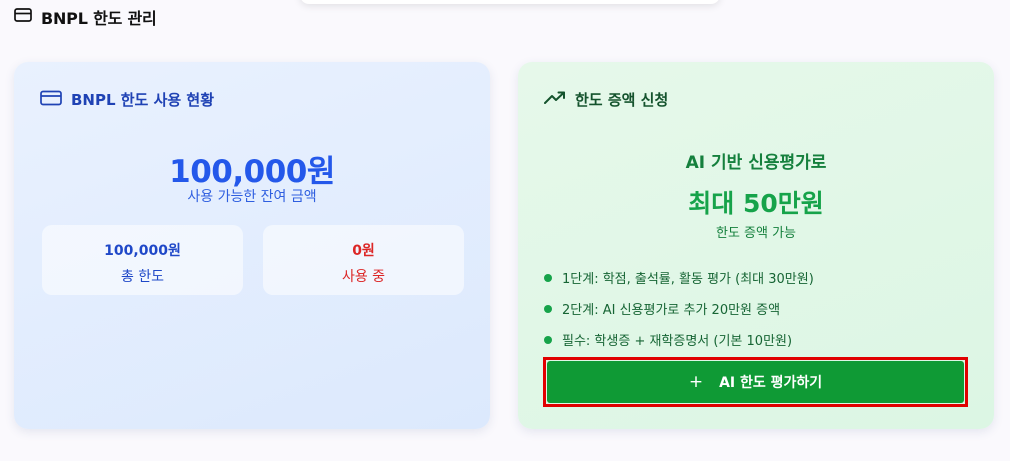  What do you see at coordinates (142, 251) in the screenshot?
I see `total-limit-value: 100,000원` at bounding box center [142, 251].